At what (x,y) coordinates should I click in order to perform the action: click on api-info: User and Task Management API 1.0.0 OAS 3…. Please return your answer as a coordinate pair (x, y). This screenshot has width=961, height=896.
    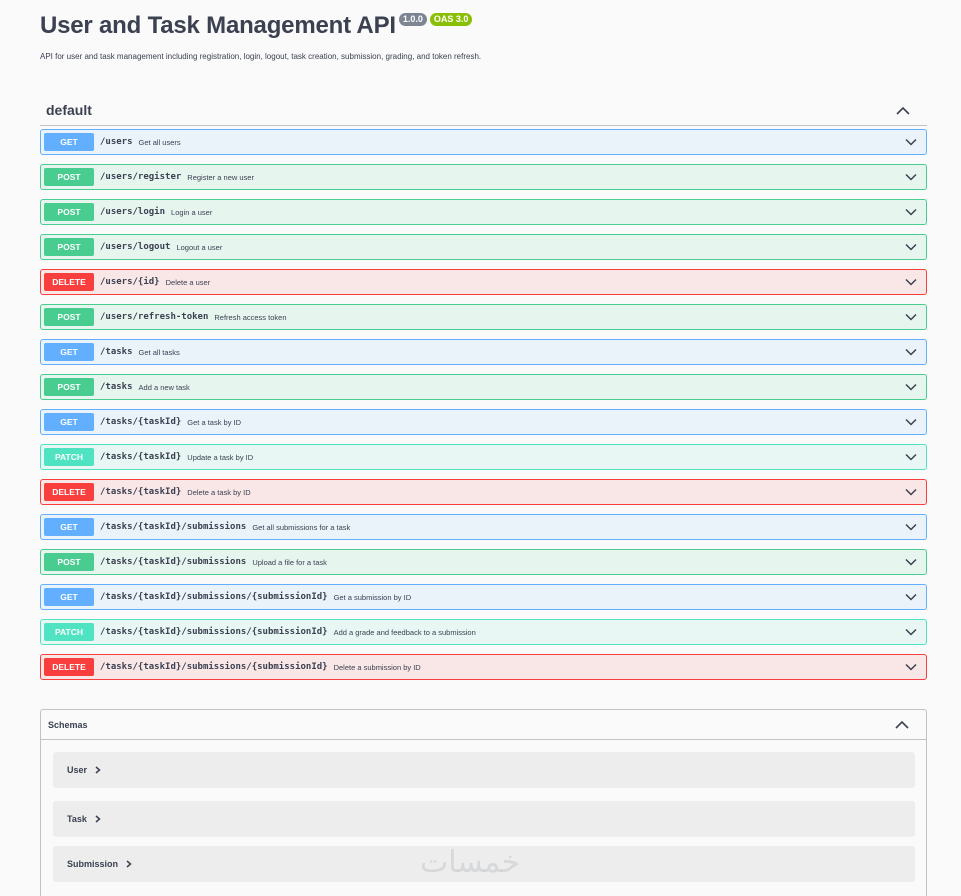
    Looking at the image, I should click on (256, 26).